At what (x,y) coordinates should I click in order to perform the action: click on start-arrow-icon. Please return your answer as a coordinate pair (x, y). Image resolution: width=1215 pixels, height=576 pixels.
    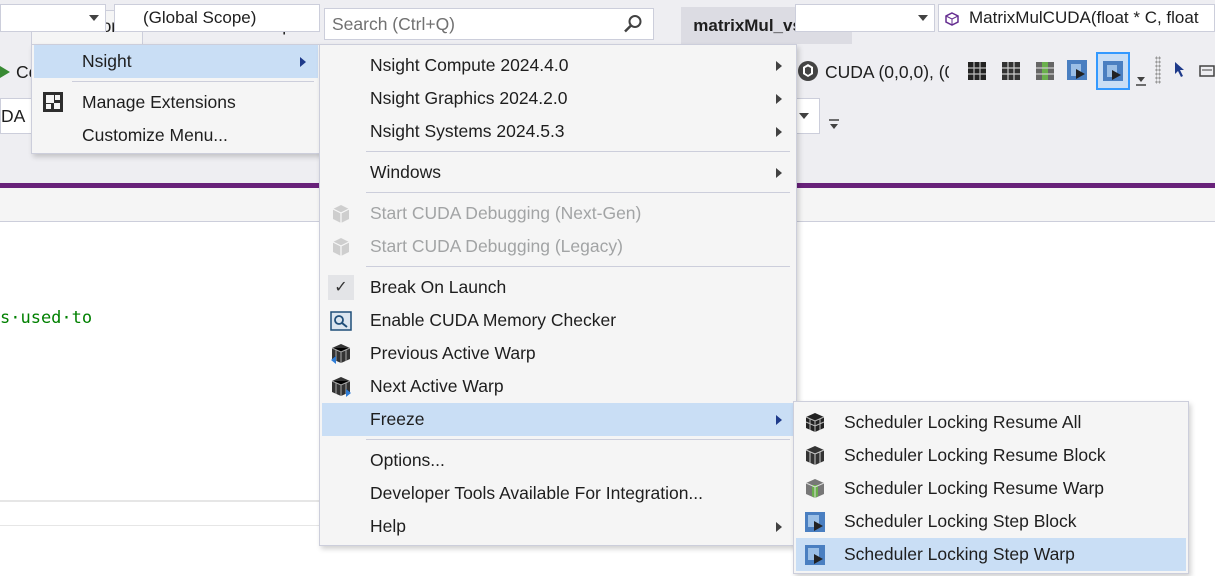
    Looking at the image, I should click on (5, 72).